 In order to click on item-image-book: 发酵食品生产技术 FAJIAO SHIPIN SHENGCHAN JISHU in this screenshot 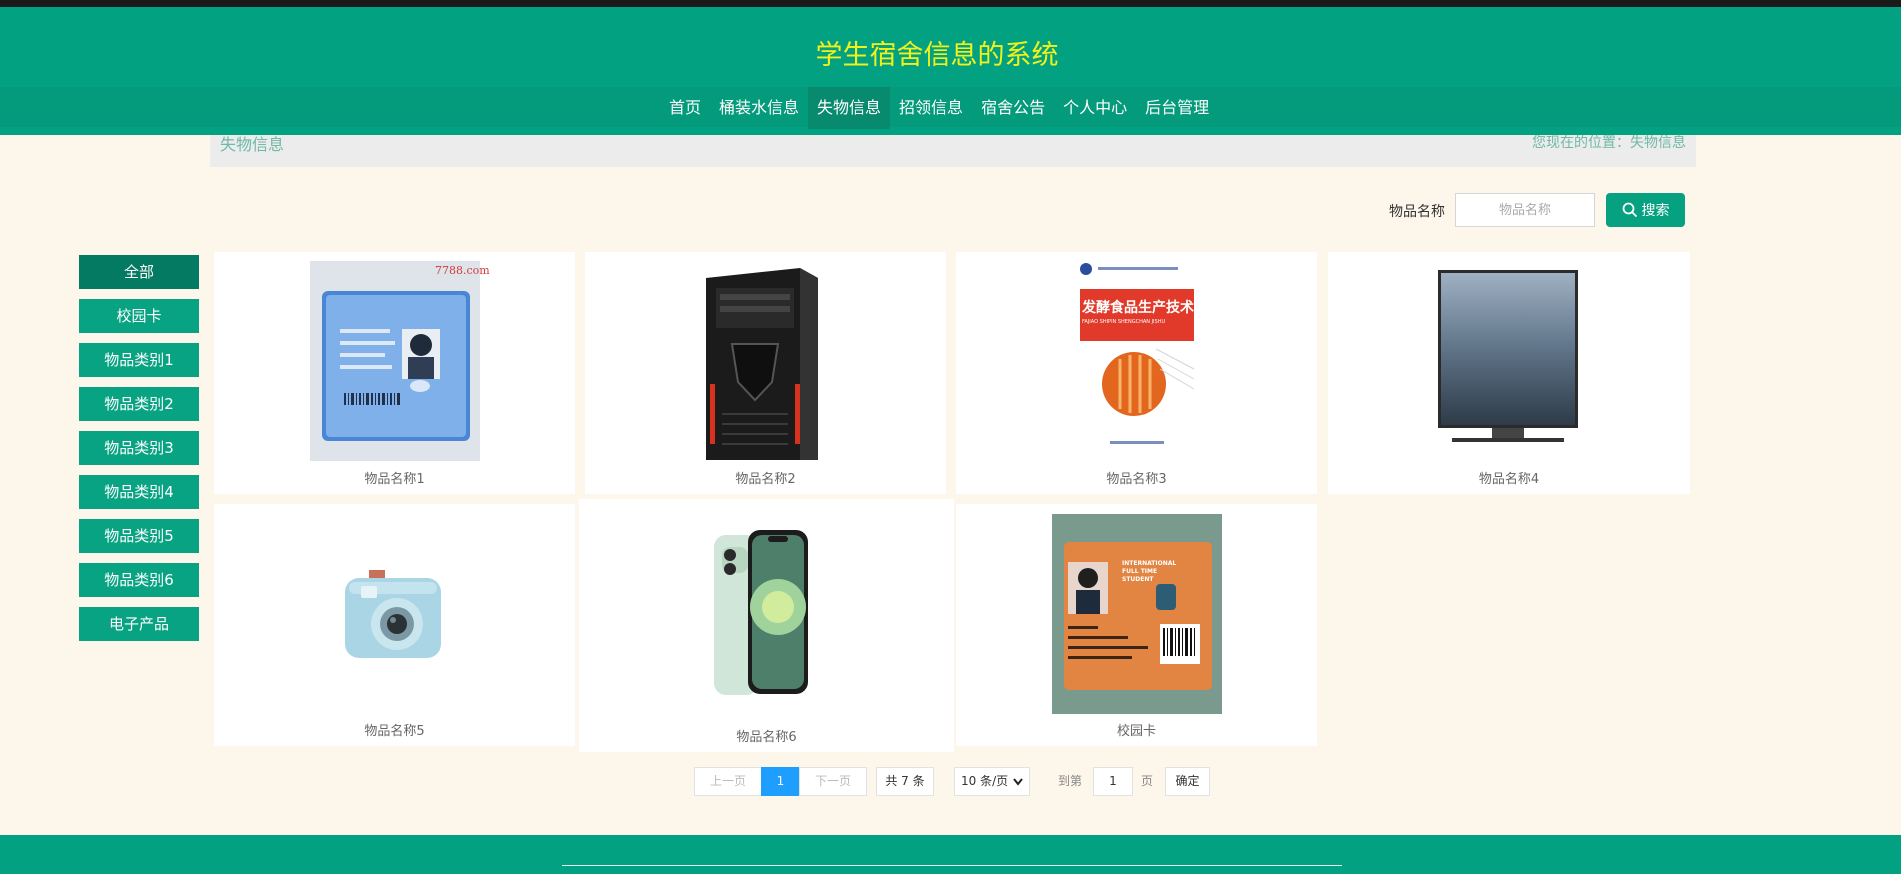, I will do `click(1136, 359)`.